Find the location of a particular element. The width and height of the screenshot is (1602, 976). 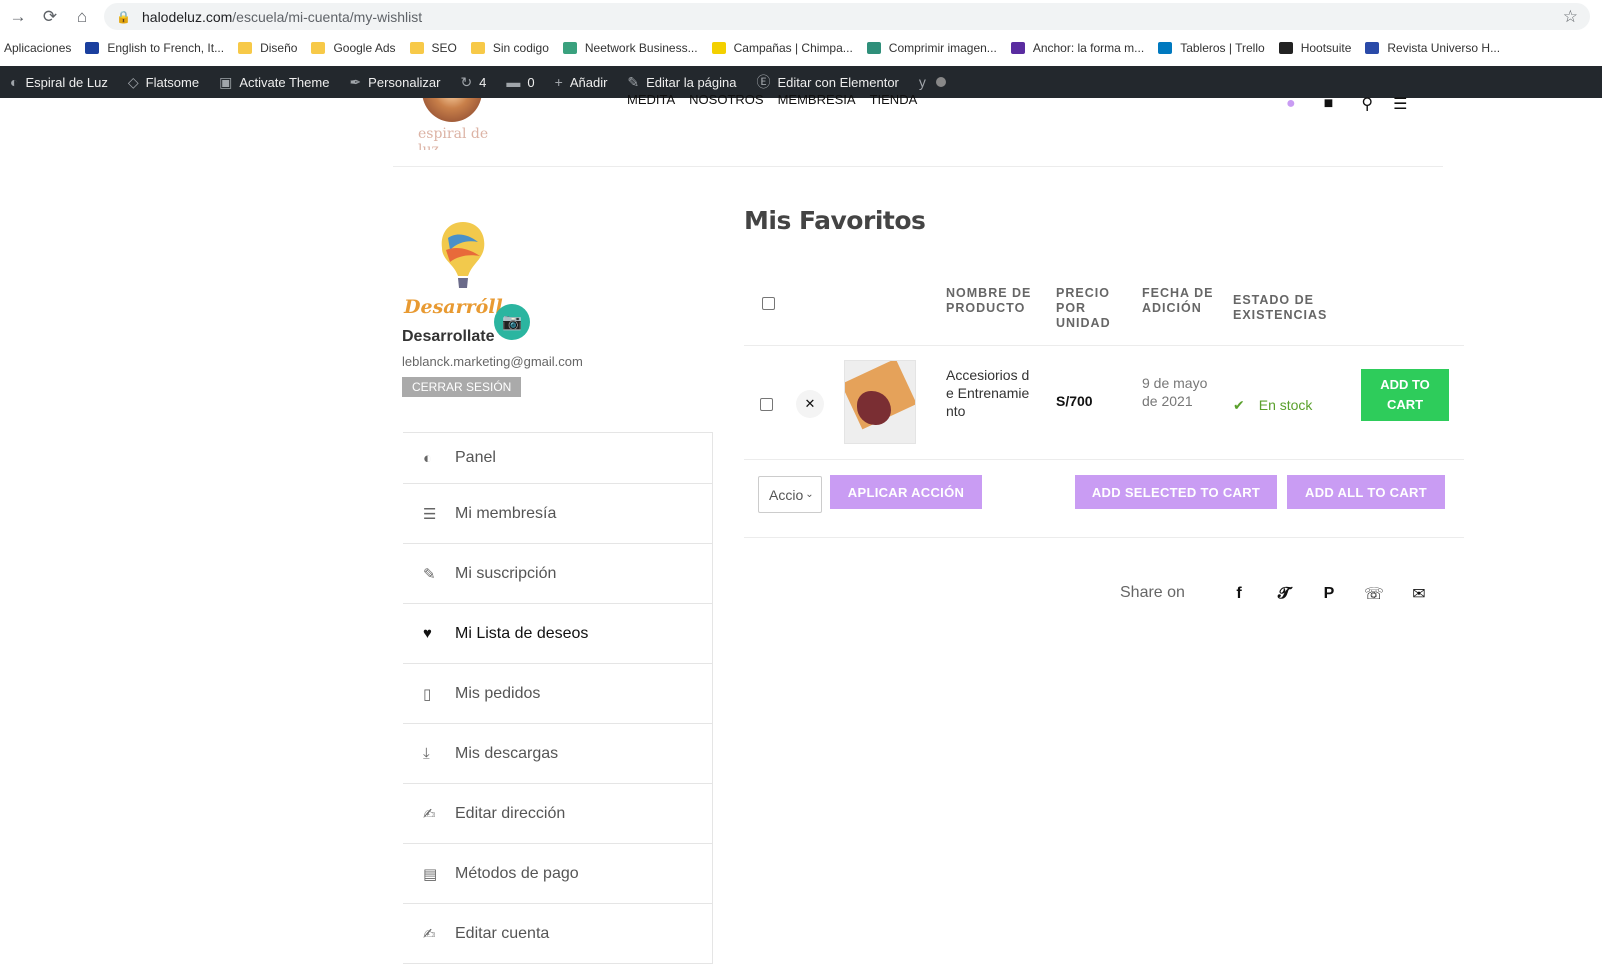

admin-bar-item: + Añadir is located at coordinates (581, 82).